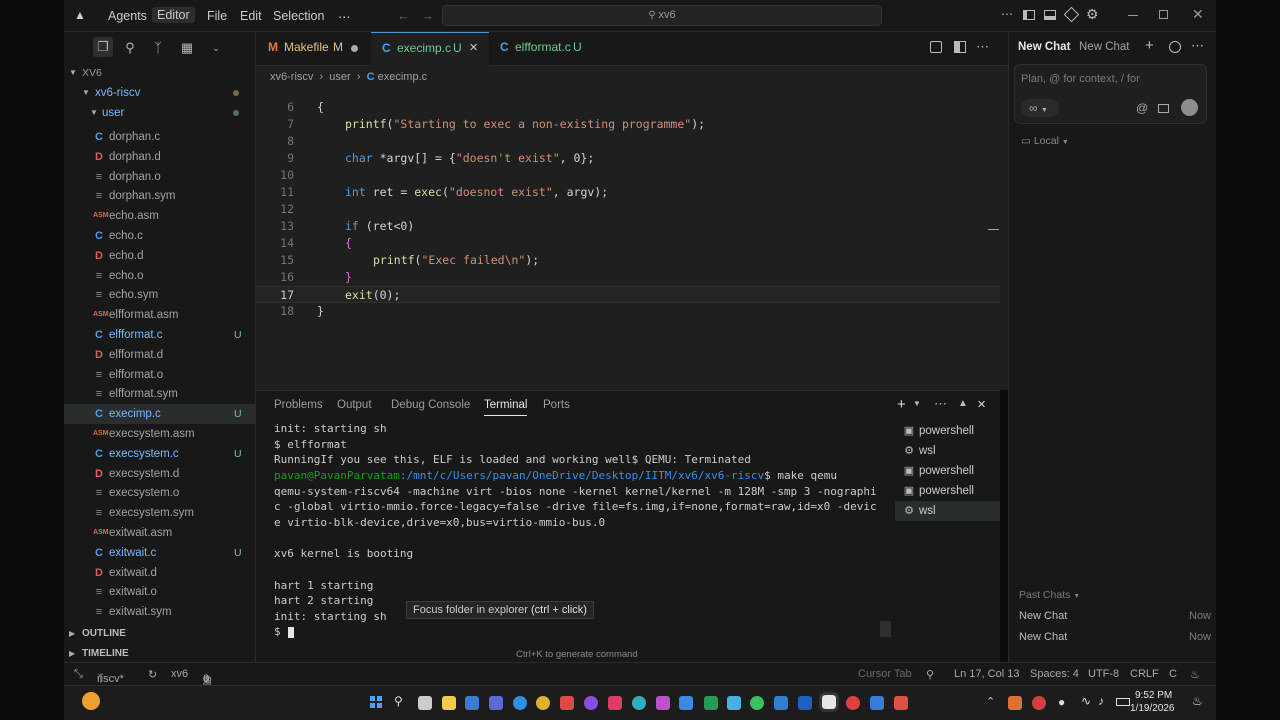 This screenshot has width=1280, height=720. Describe the element at coordinates (427, 15) in the screenshot. I see `forward-arrow-icon: →` at that location.